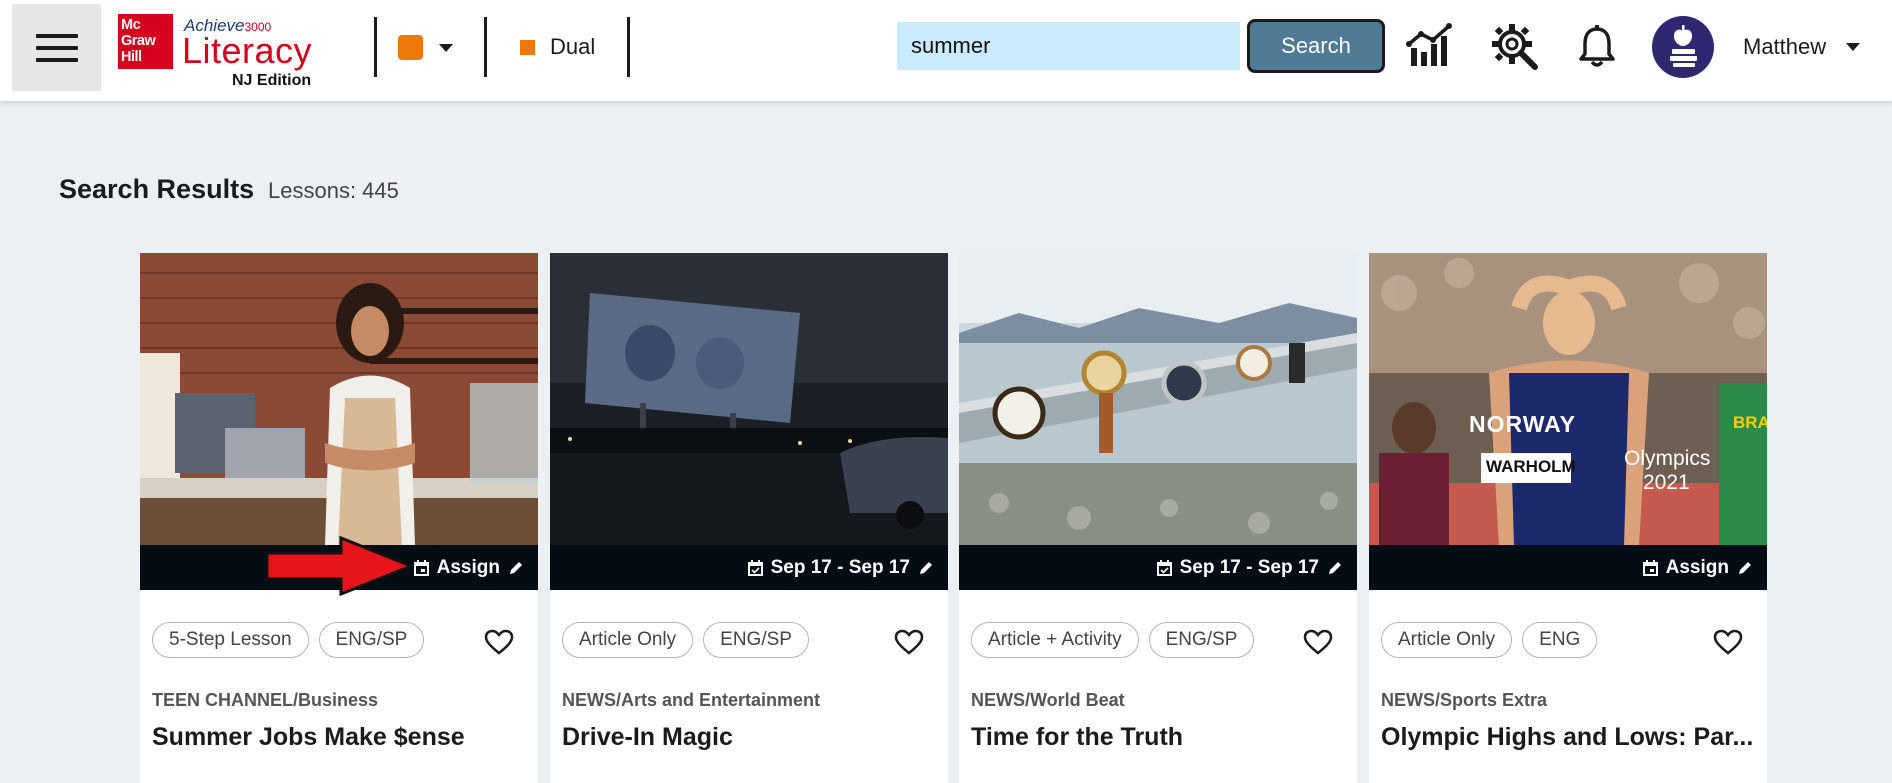 The width and height of the screenshot is (1892, 783). Describe the element at coordinates (230, 640) in the screenshot. I see `lesson-type-tag: 5-Step Lesson` at that location.